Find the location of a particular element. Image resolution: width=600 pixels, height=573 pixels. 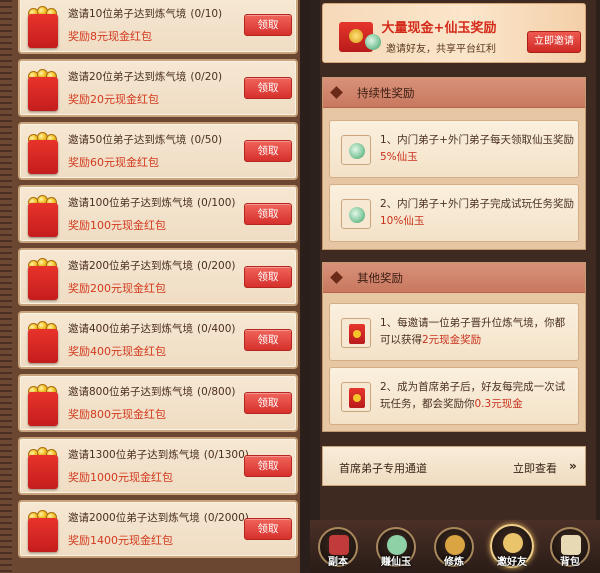

task-card: 邀请400位弟子达到炼气境 (0/400) 奖励400元现金红包 领取 is located at coordinates (158, 340).